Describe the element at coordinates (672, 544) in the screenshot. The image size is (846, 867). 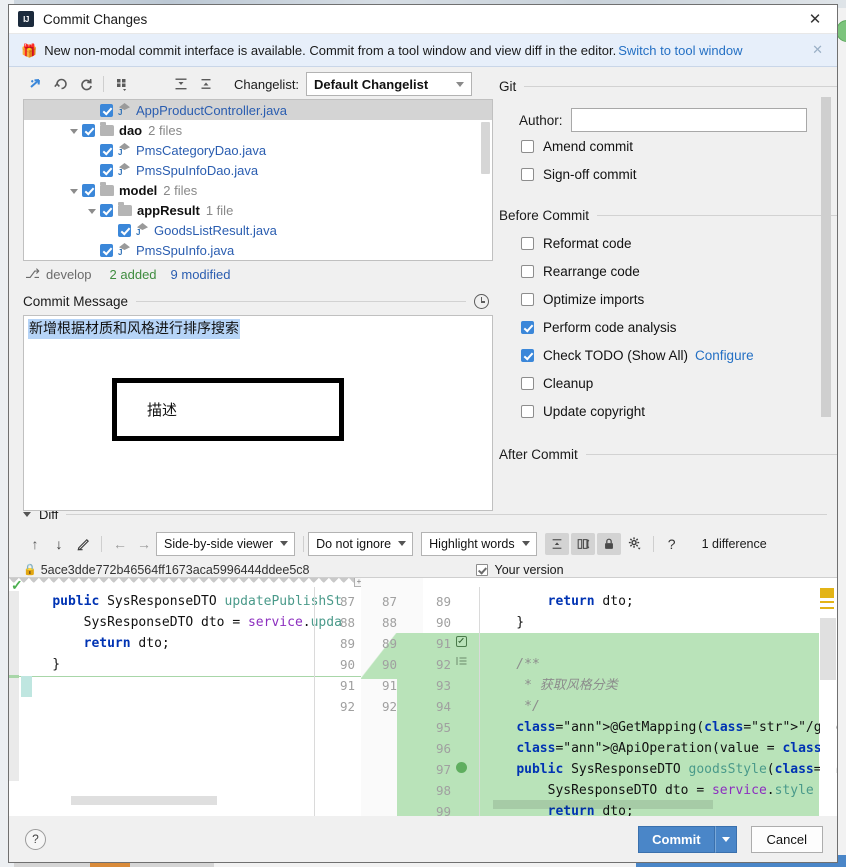
I see `diff-help-icon: ?` at that location.